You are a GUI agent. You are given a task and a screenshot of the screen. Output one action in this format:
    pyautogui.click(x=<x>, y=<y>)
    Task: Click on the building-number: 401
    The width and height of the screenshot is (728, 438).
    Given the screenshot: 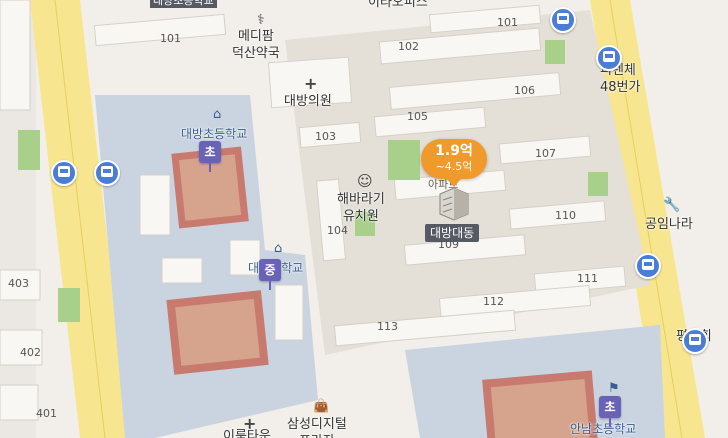 What is the action you would take?
    pyautogui.click(x=46, y=413)
    